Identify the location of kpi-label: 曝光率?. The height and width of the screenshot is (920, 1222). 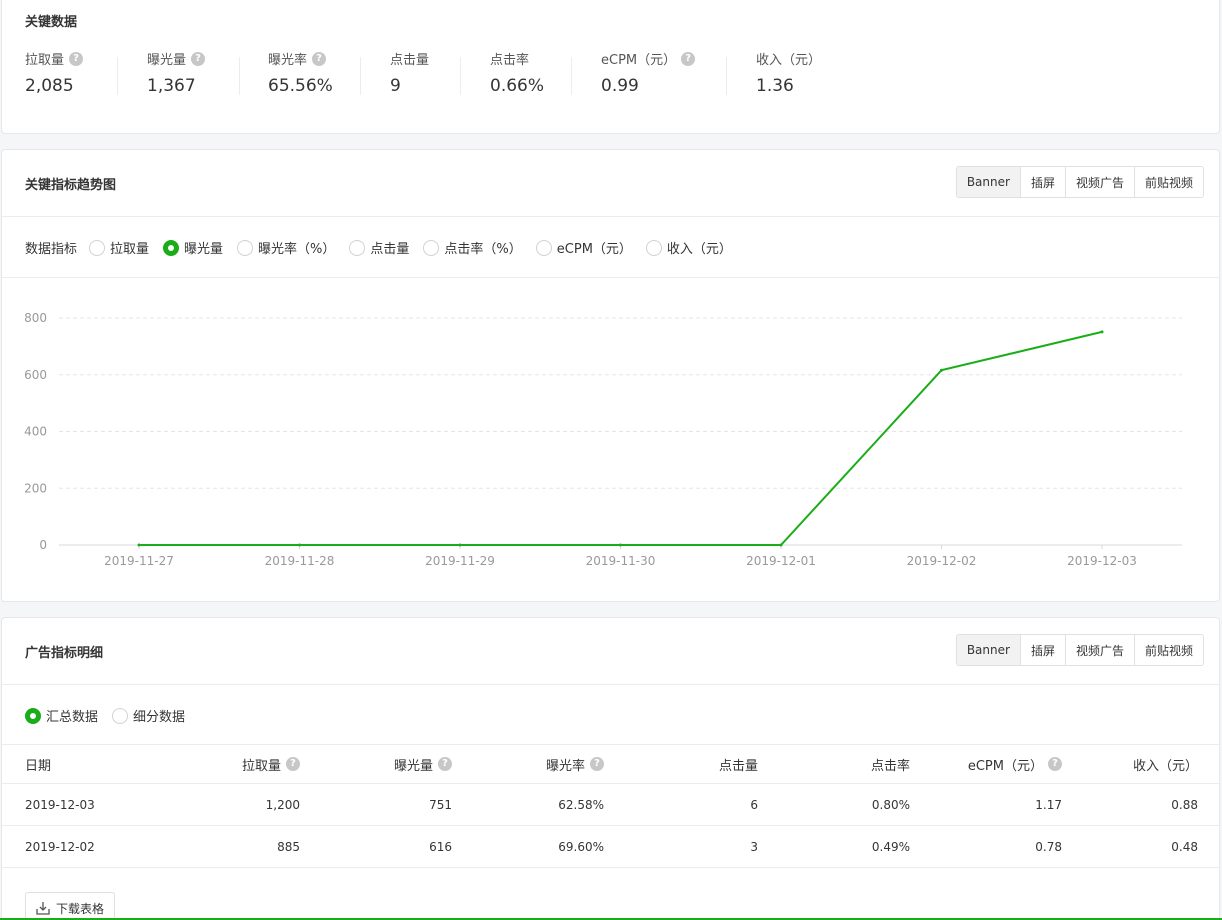
(300, 58).